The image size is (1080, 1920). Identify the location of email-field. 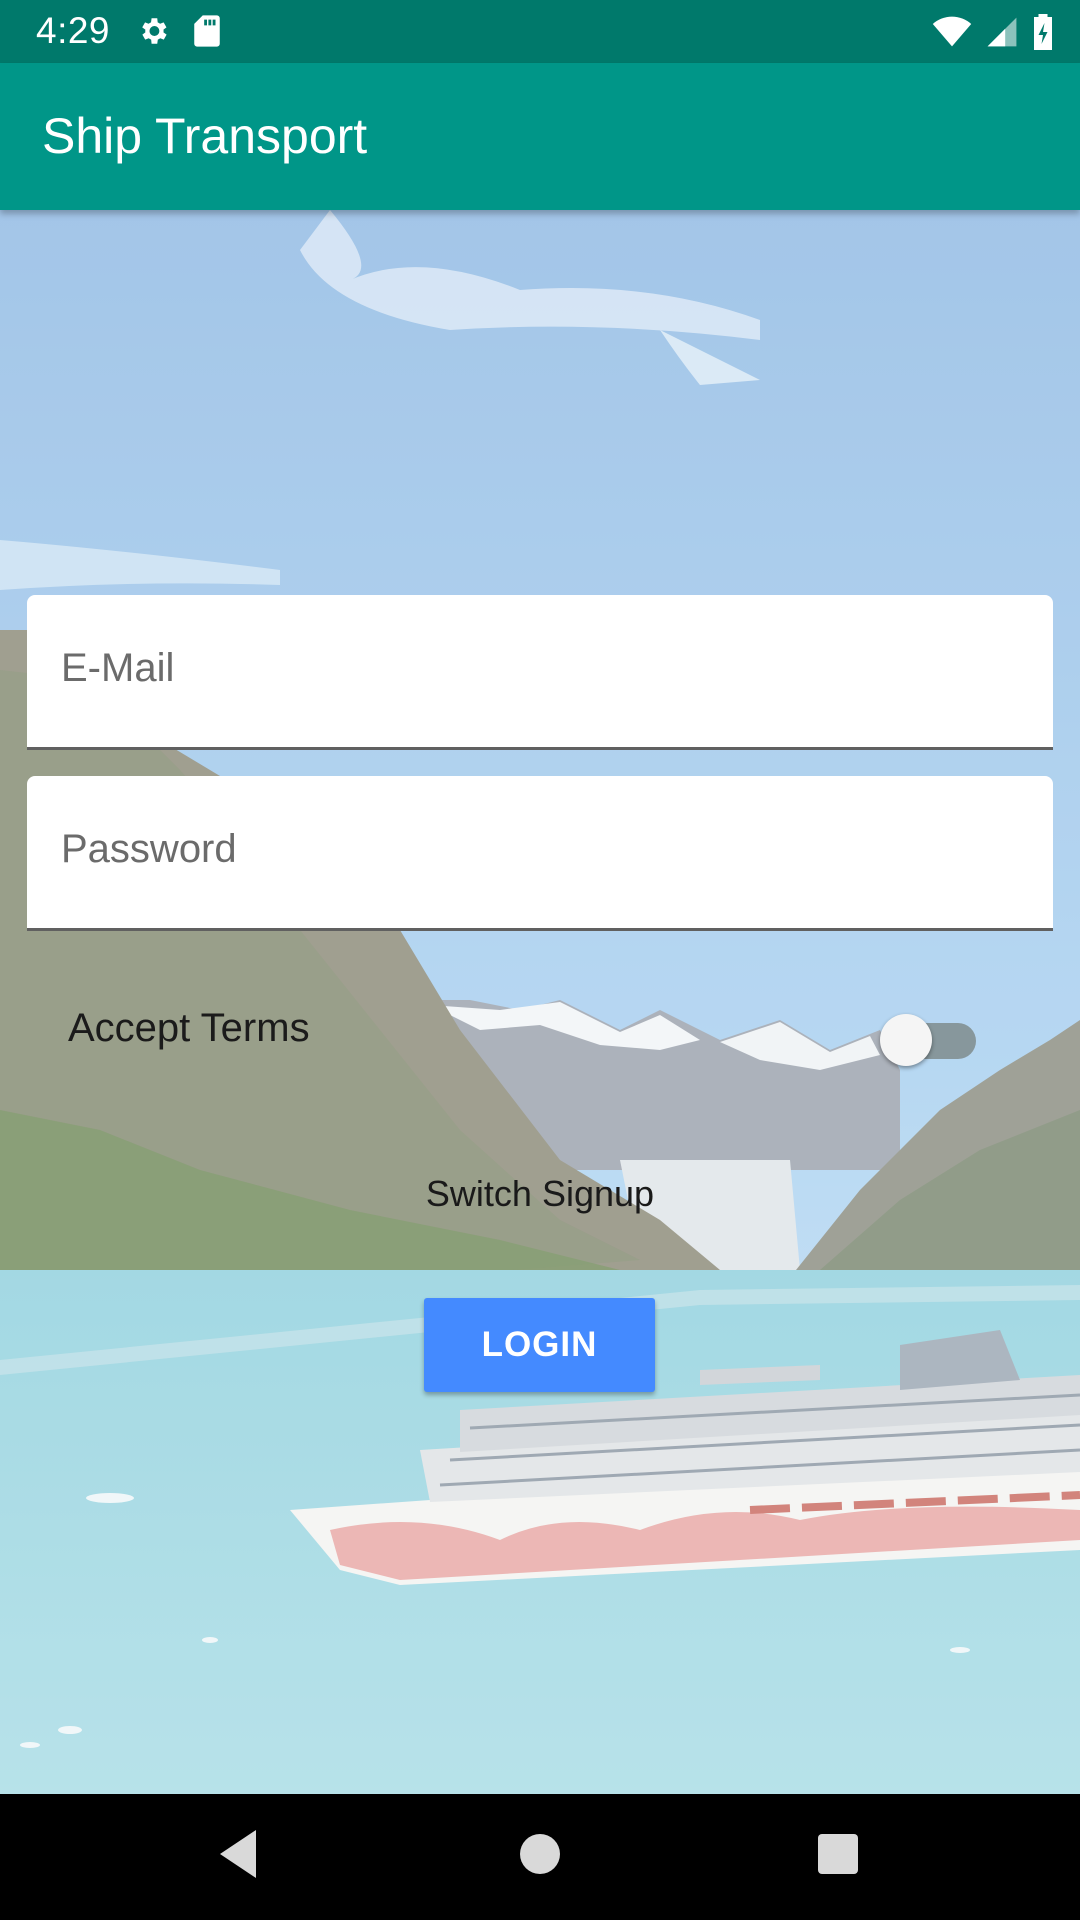
(540, 672).